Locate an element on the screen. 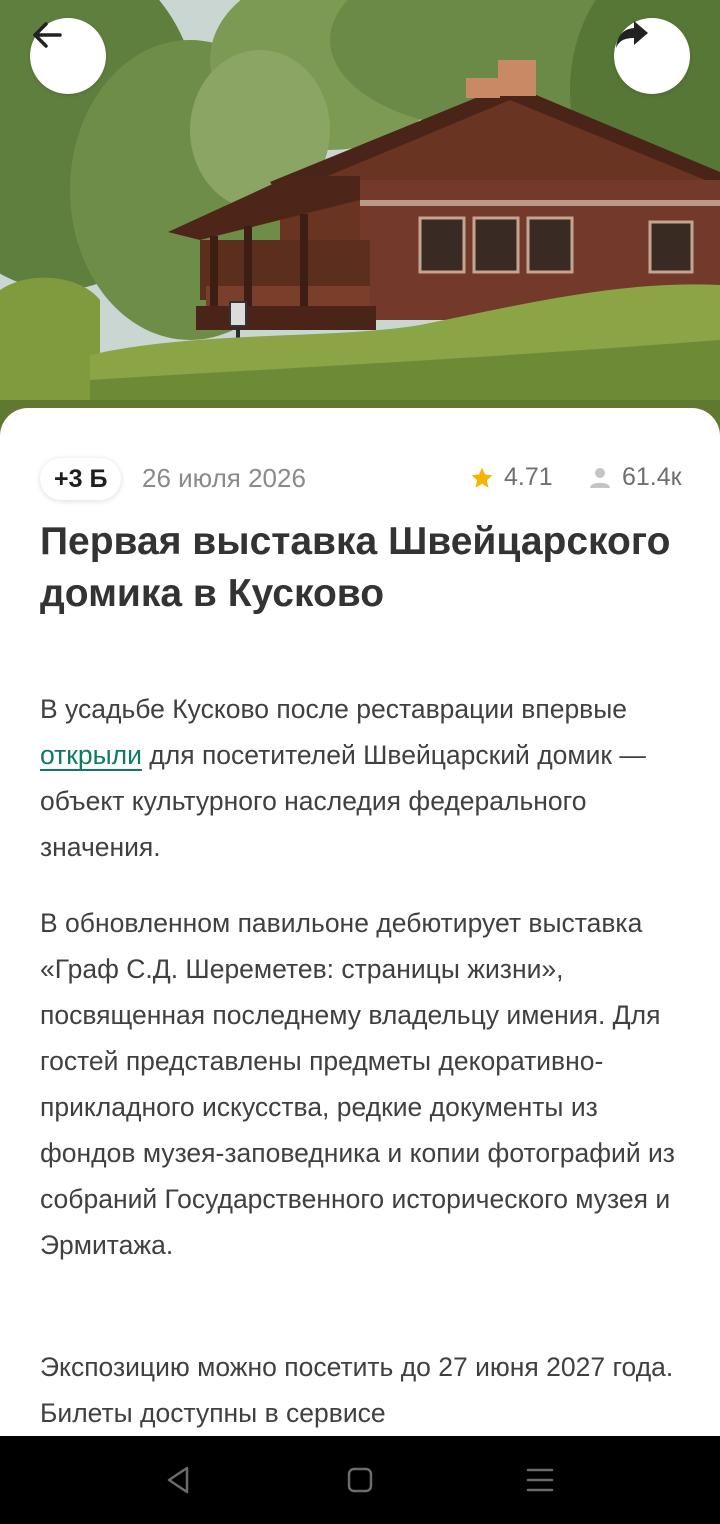 This screenshot has width=720, height=1524. views: 61.4к is located at coordinates (635, 477).